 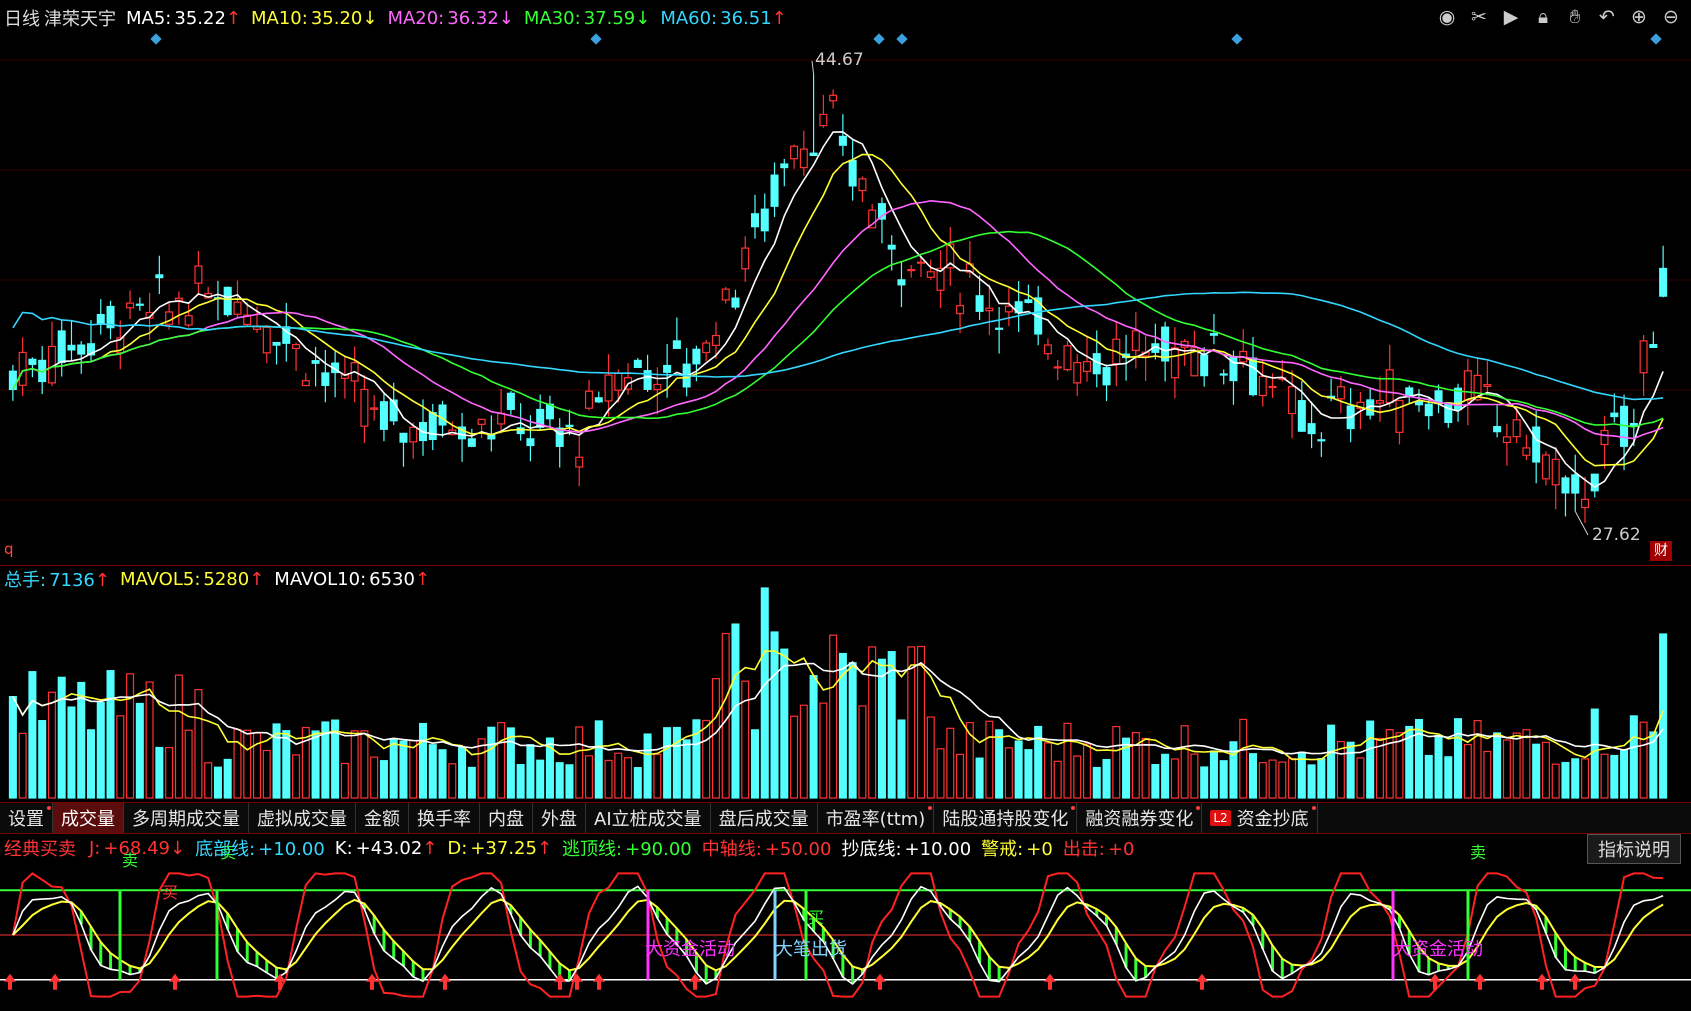 What do you see at coordinates (723, 18) in the screenshot?
I see `ma-4: MA60: 36.51↑` at bounding box center [723, 18].